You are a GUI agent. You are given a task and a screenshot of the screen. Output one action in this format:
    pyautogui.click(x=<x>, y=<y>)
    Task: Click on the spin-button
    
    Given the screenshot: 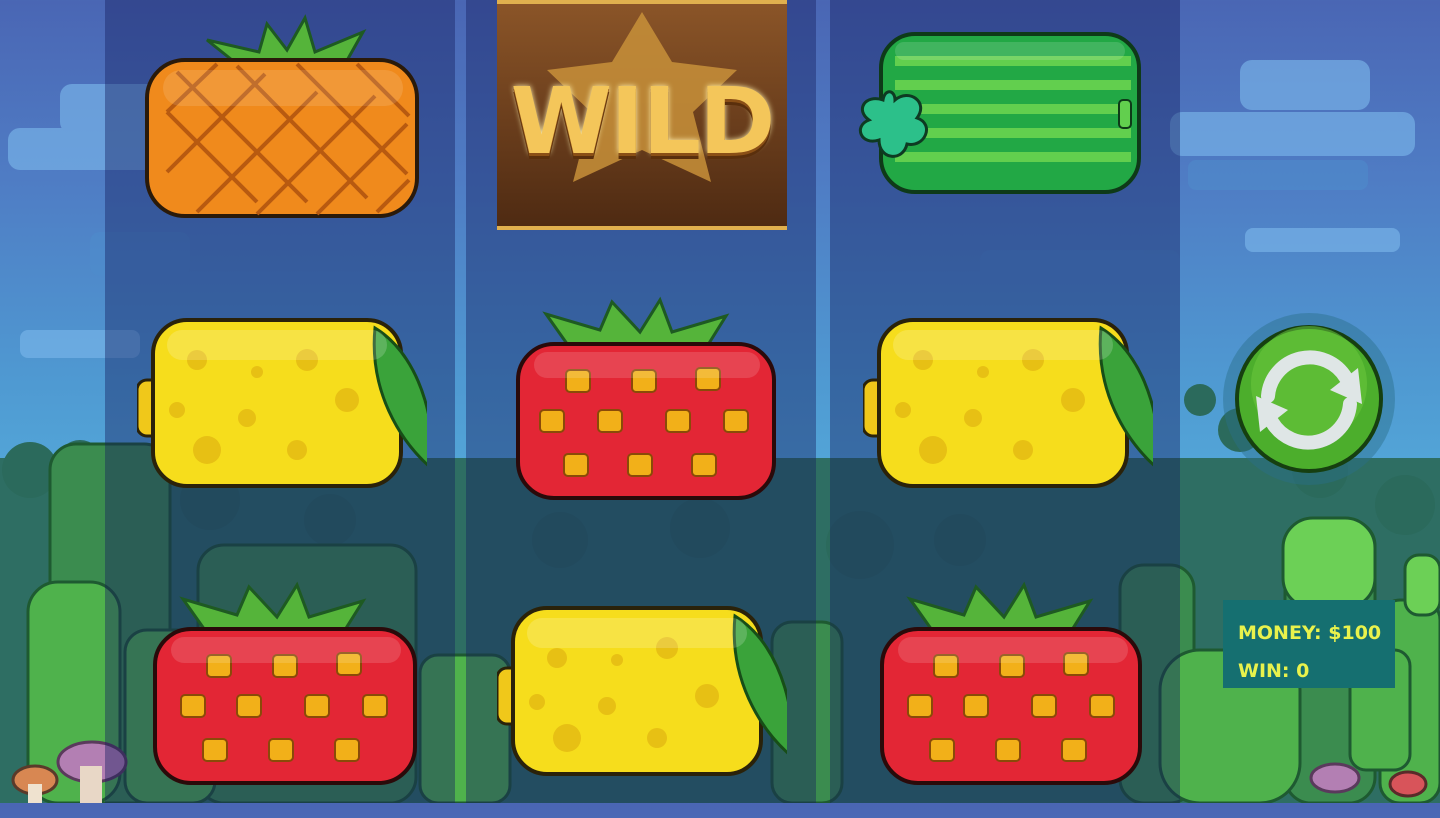 What is the action you would take?
    pyautogui.click(x=1309, y=399)
    